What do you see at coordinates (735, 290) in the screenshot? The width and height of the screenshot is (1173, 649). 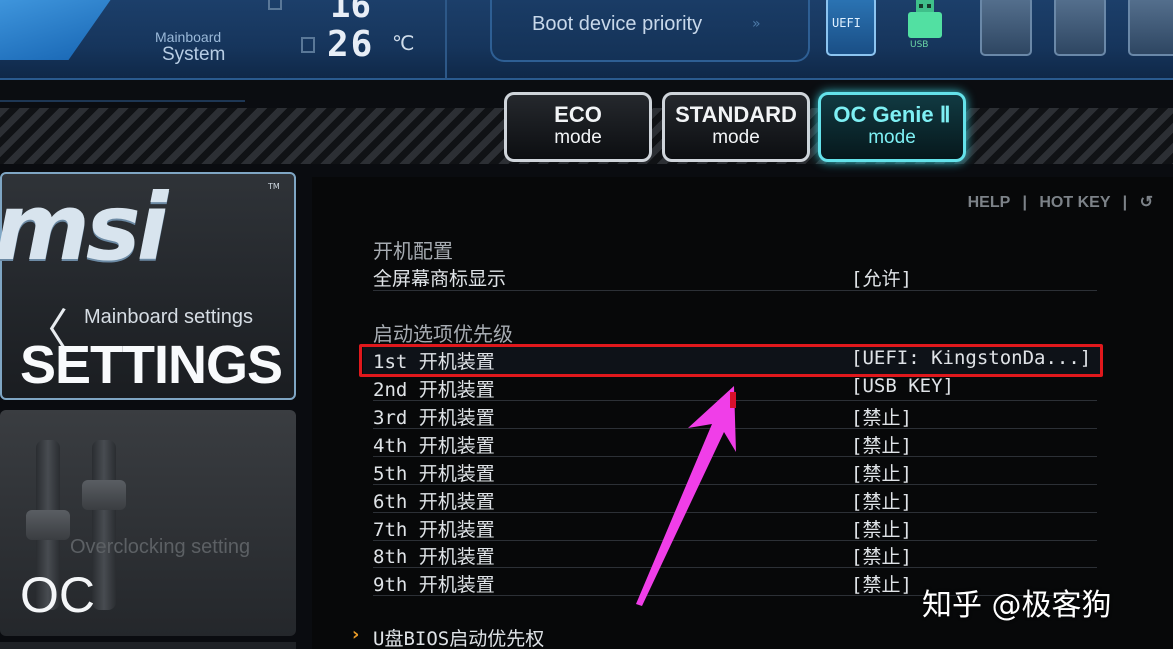 I see `row-divider` at bounding box center [735, 290].